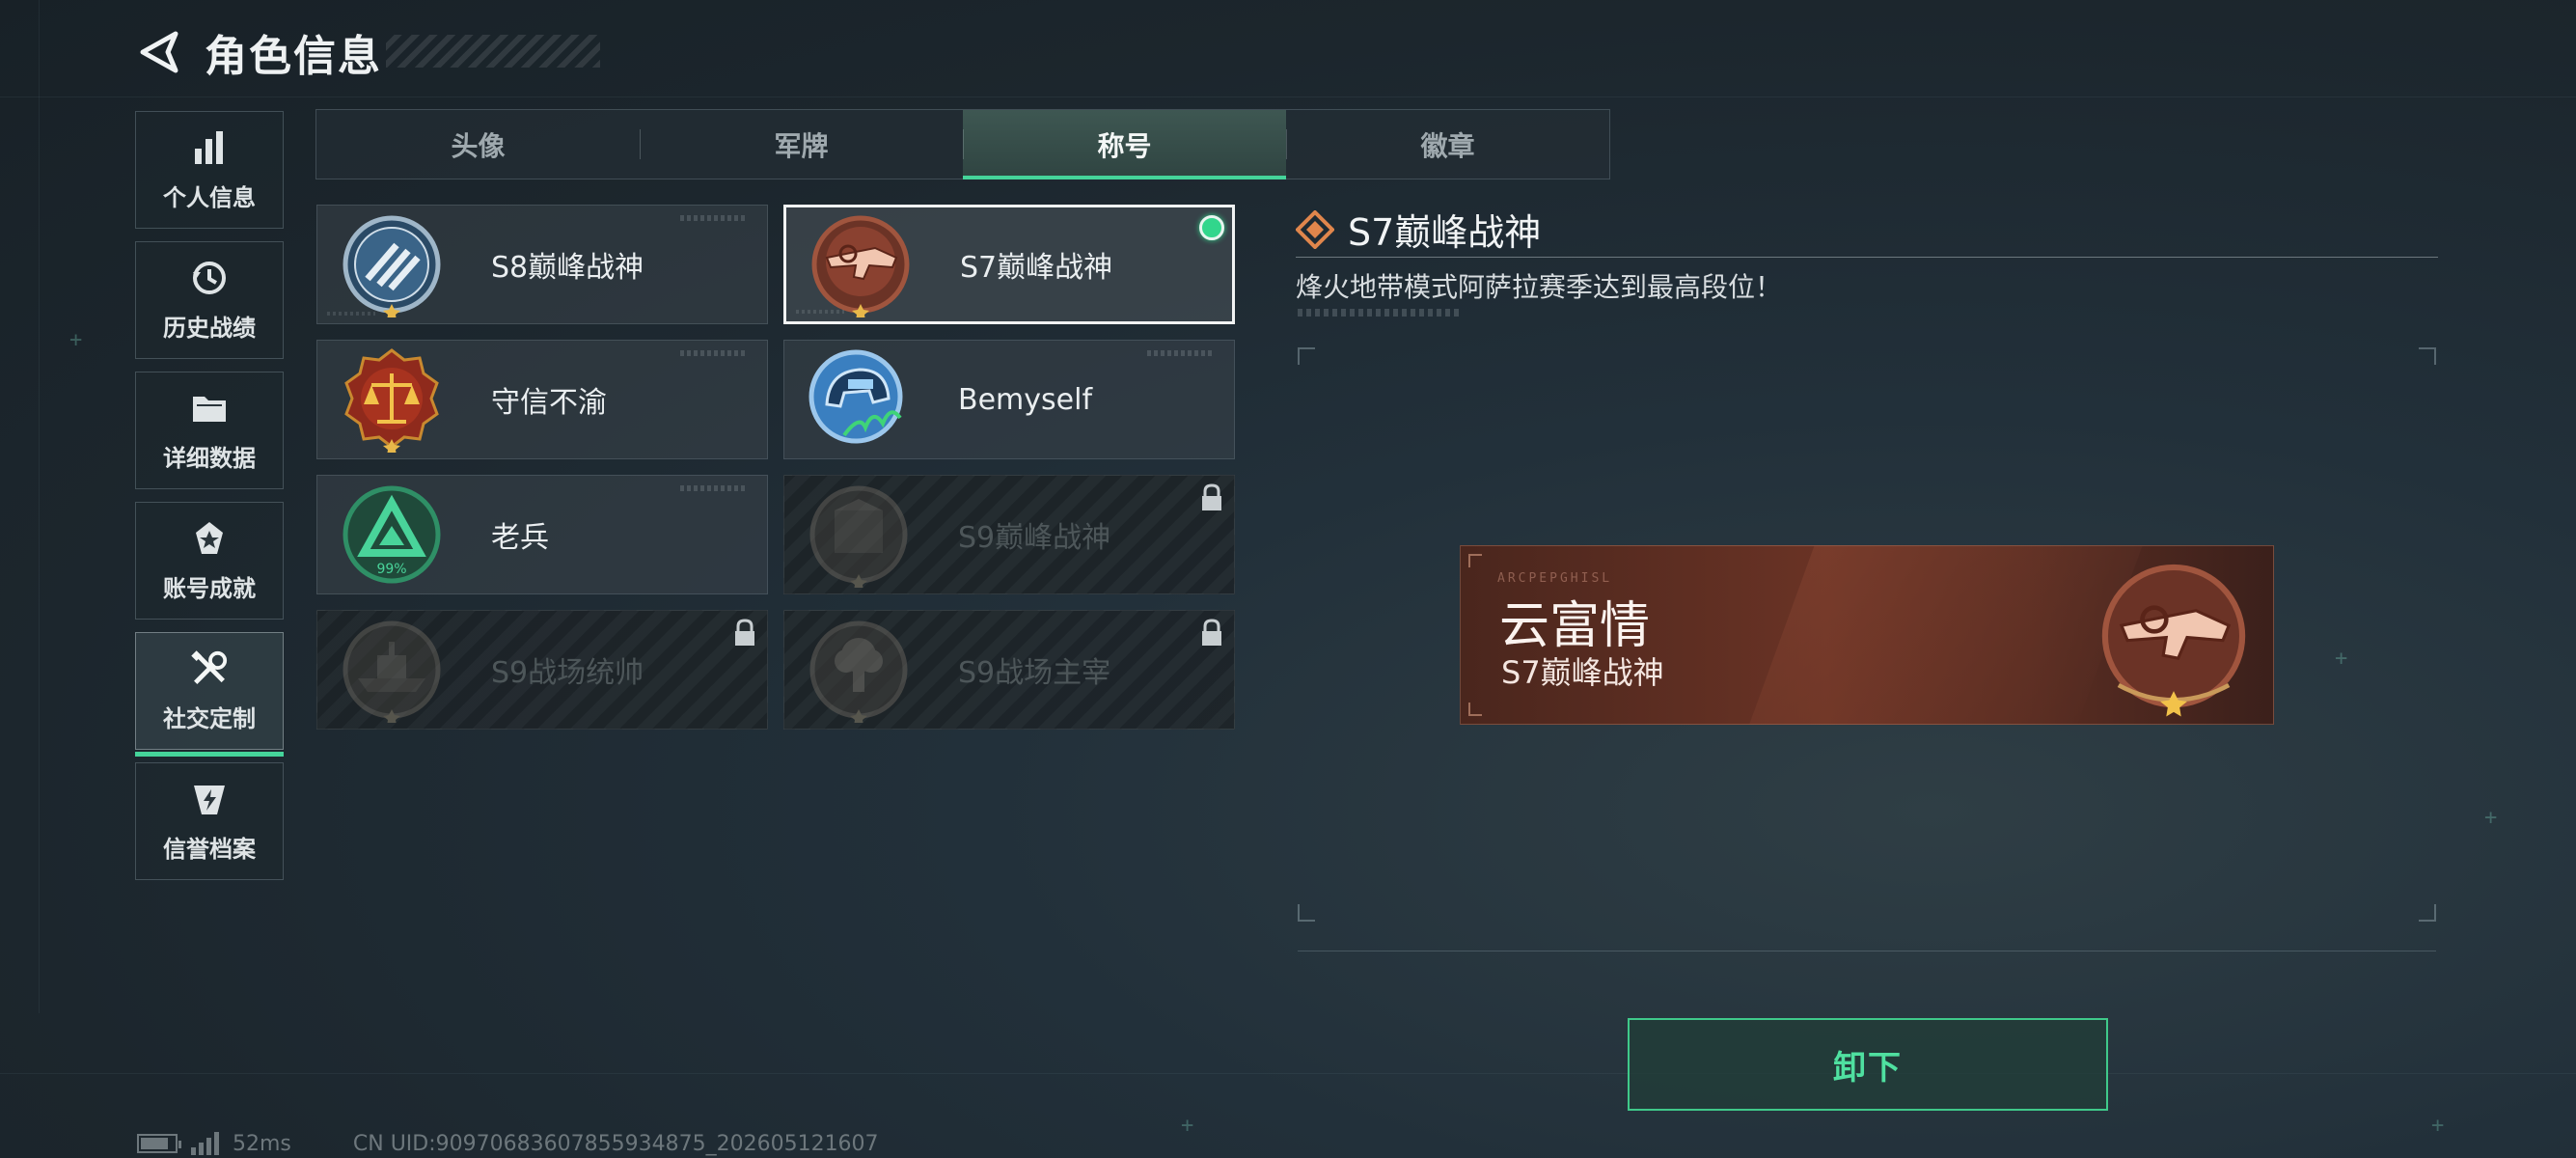  Describe the element at coordinates (520, 538) in the screenshot. I see `title-name: 老兵` at that location.